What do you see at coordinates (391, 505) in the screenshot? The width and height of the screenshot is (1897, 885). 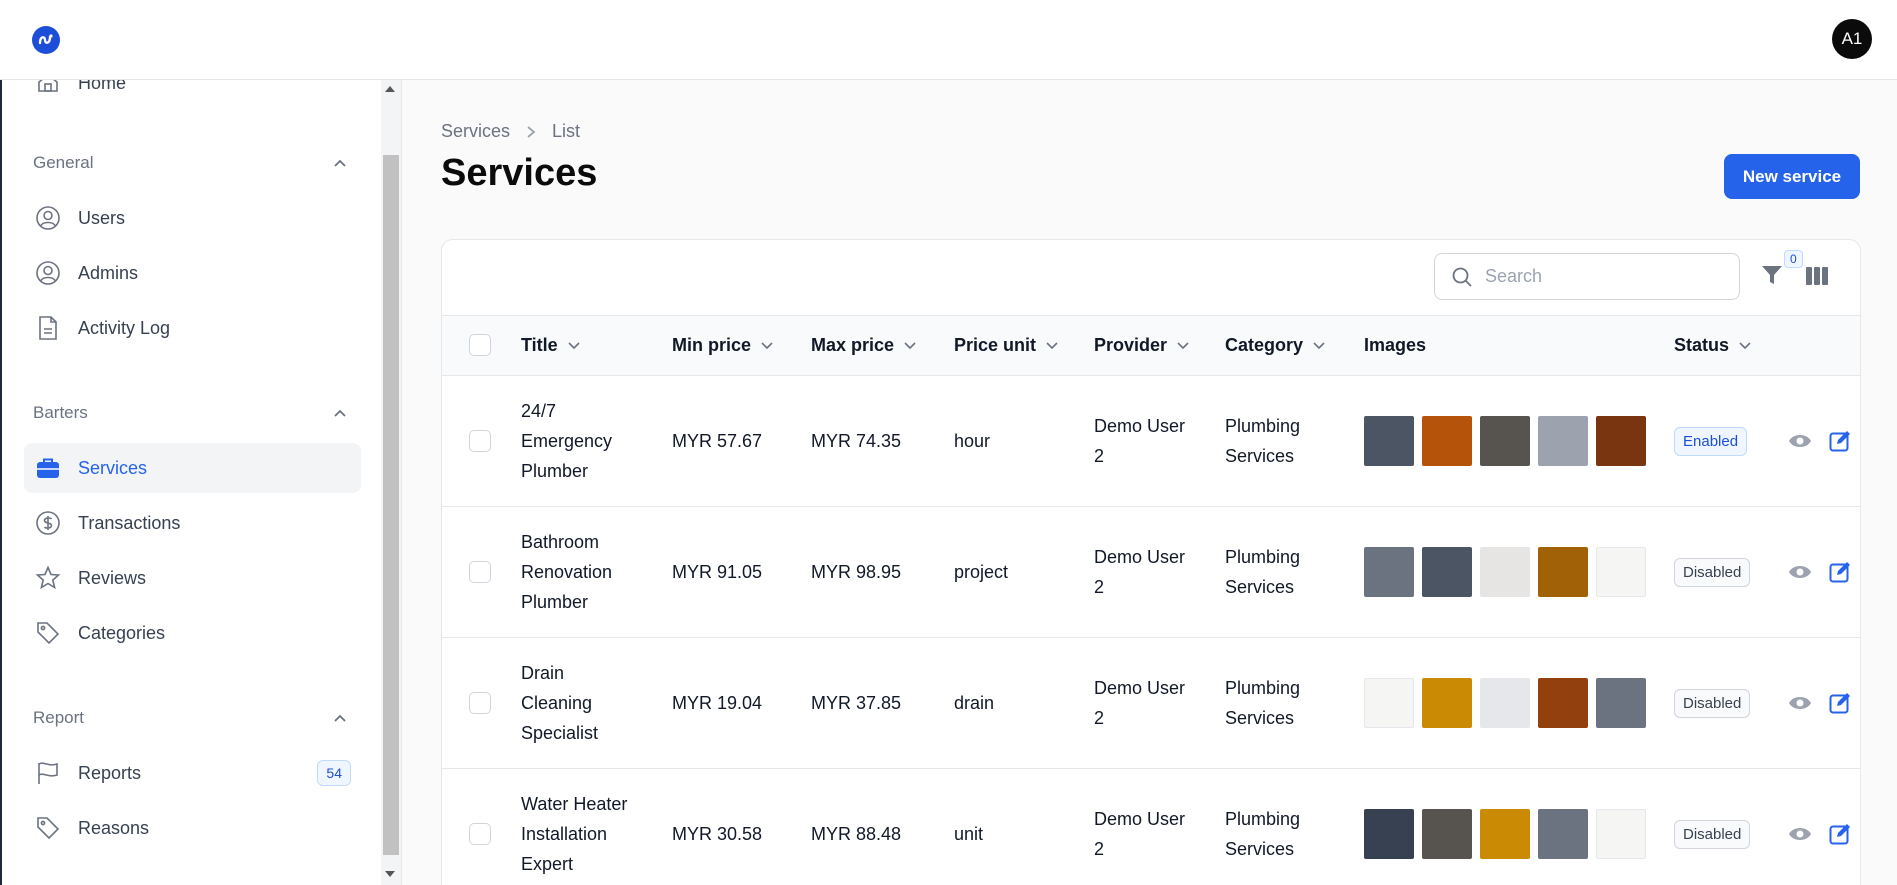 I see `scrollbar-thumb` at bounding box center [391, 505].